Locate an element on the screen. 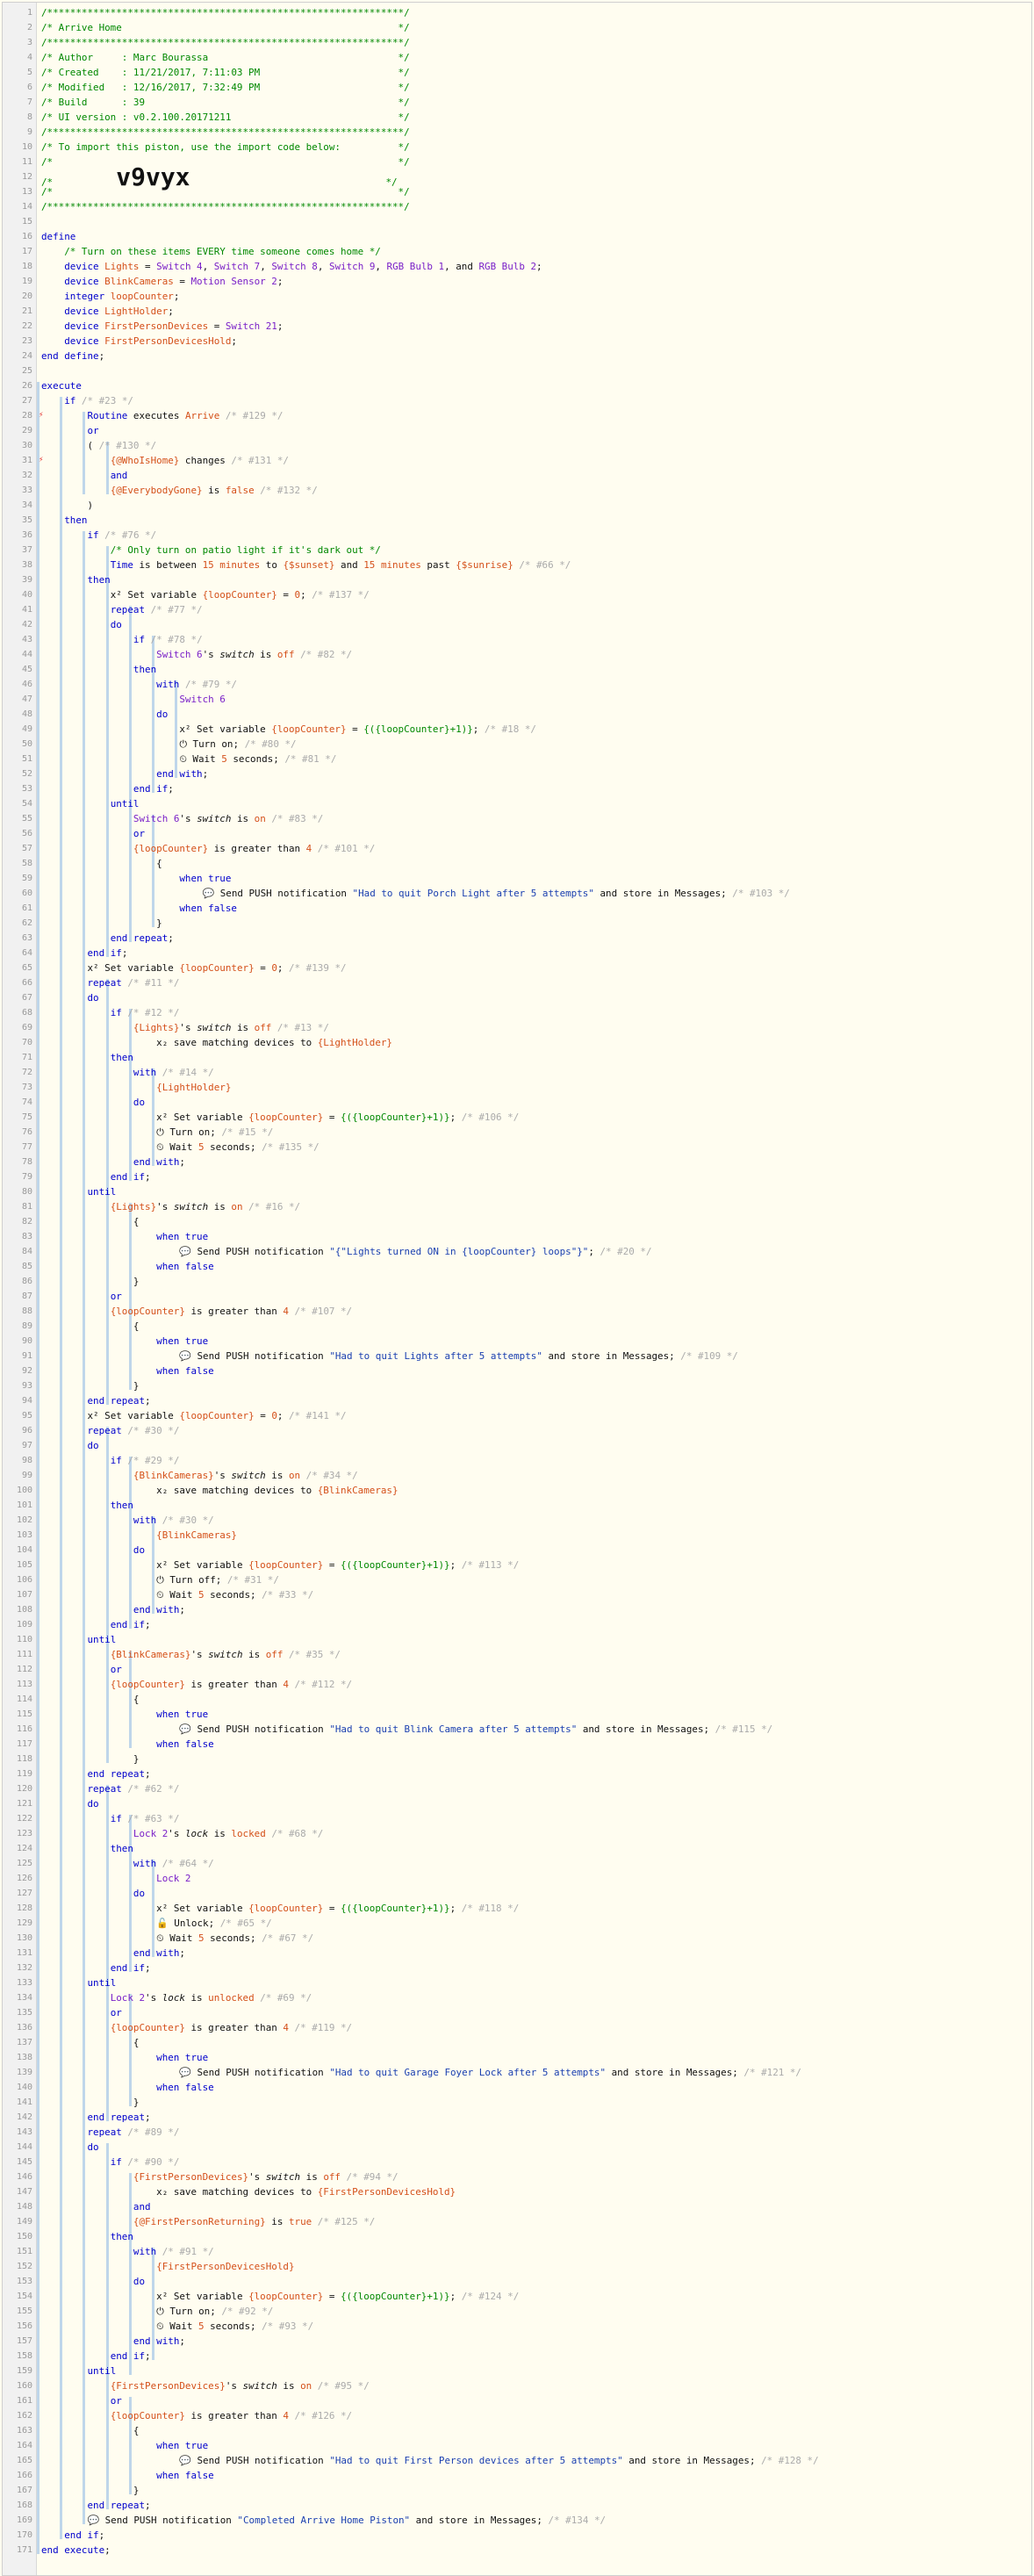 This screenshot has width=1034, height=2576. line-number: 157 is located at coordinates (24, 2341).